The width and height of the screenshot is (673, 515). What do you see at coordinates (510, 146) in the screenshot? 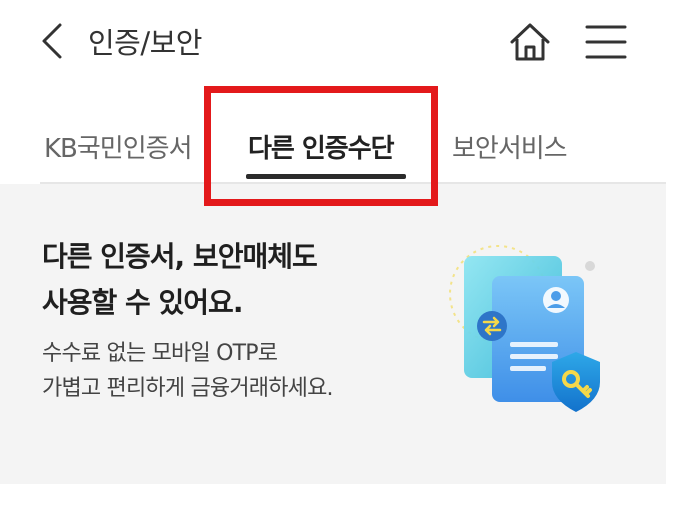
I see `tab-security-service: 보안서비스` at bounding box center [510, 146].